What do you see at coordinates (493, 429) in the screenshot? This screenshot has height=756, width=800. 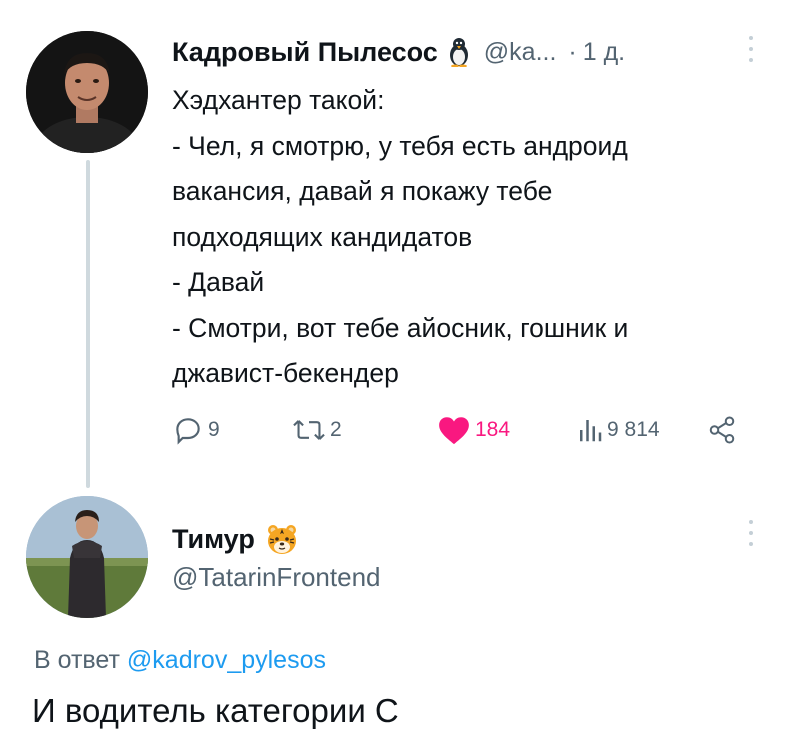 I see `like-count: 184` at bounding box center [493, 429].